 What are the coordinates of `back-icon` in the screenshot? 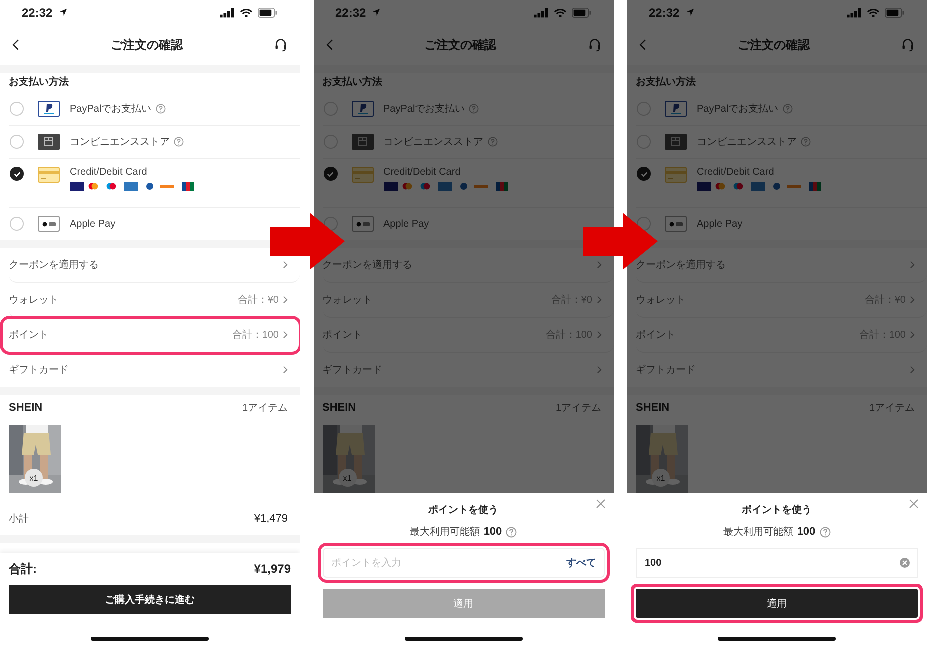 It's located at (16, 45).